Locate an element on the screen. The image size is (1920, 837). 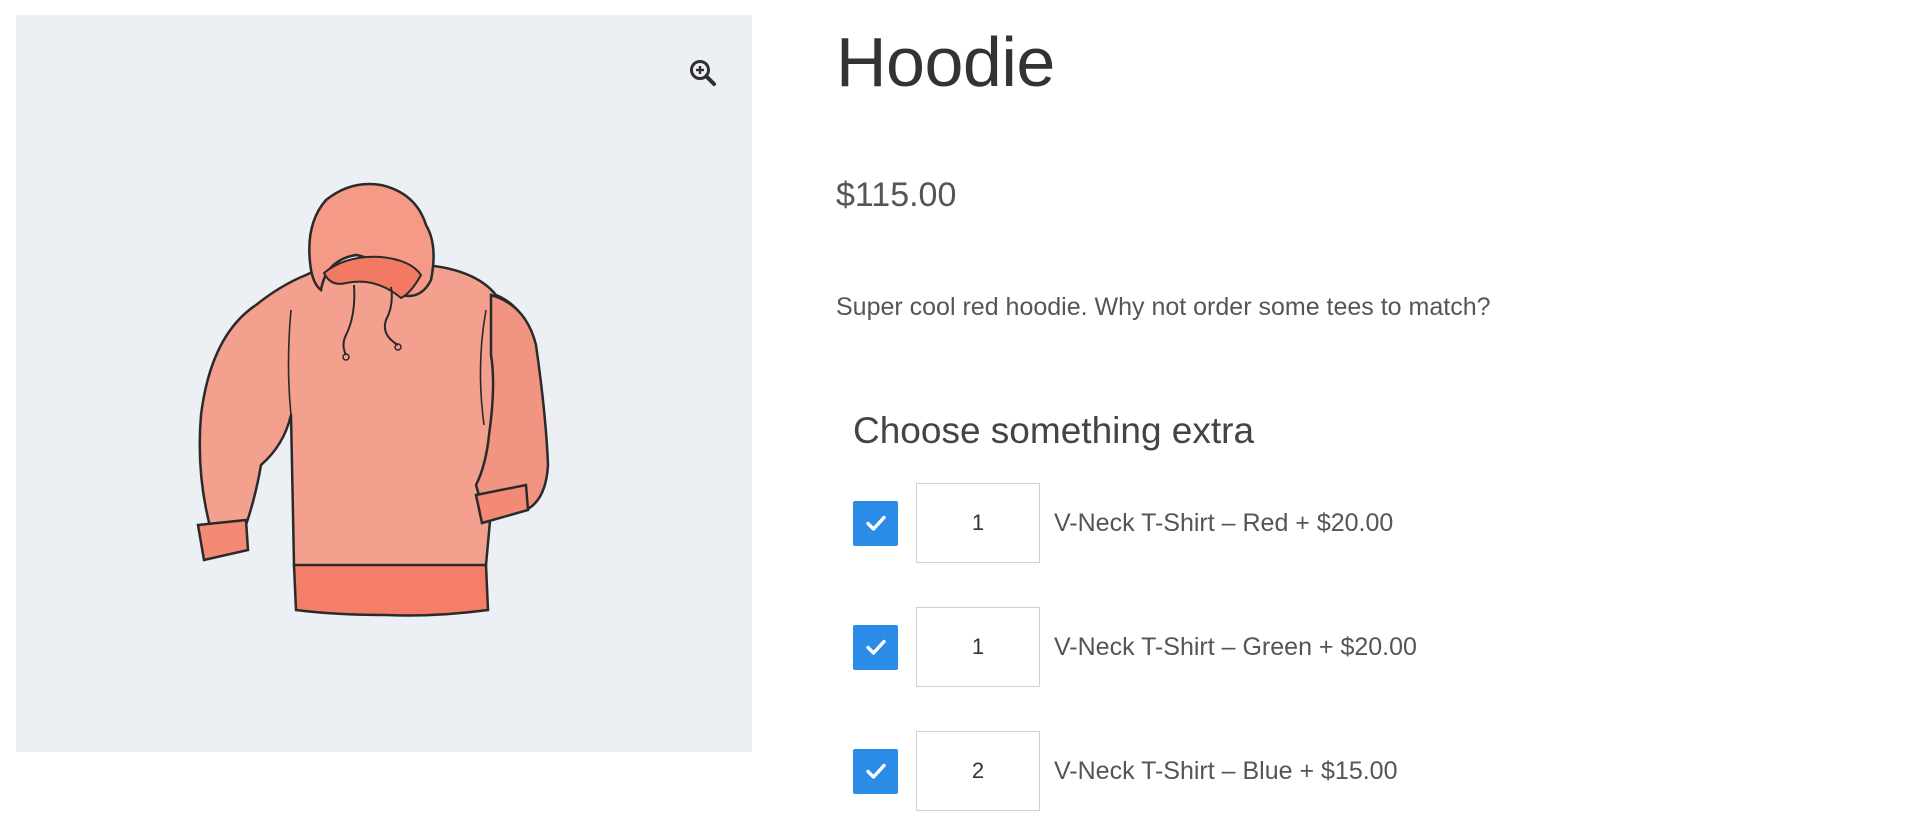
extra-item-blue: V-Neck T-Shirt – Blue + $15.00 is located at coordinates (1125, 771).